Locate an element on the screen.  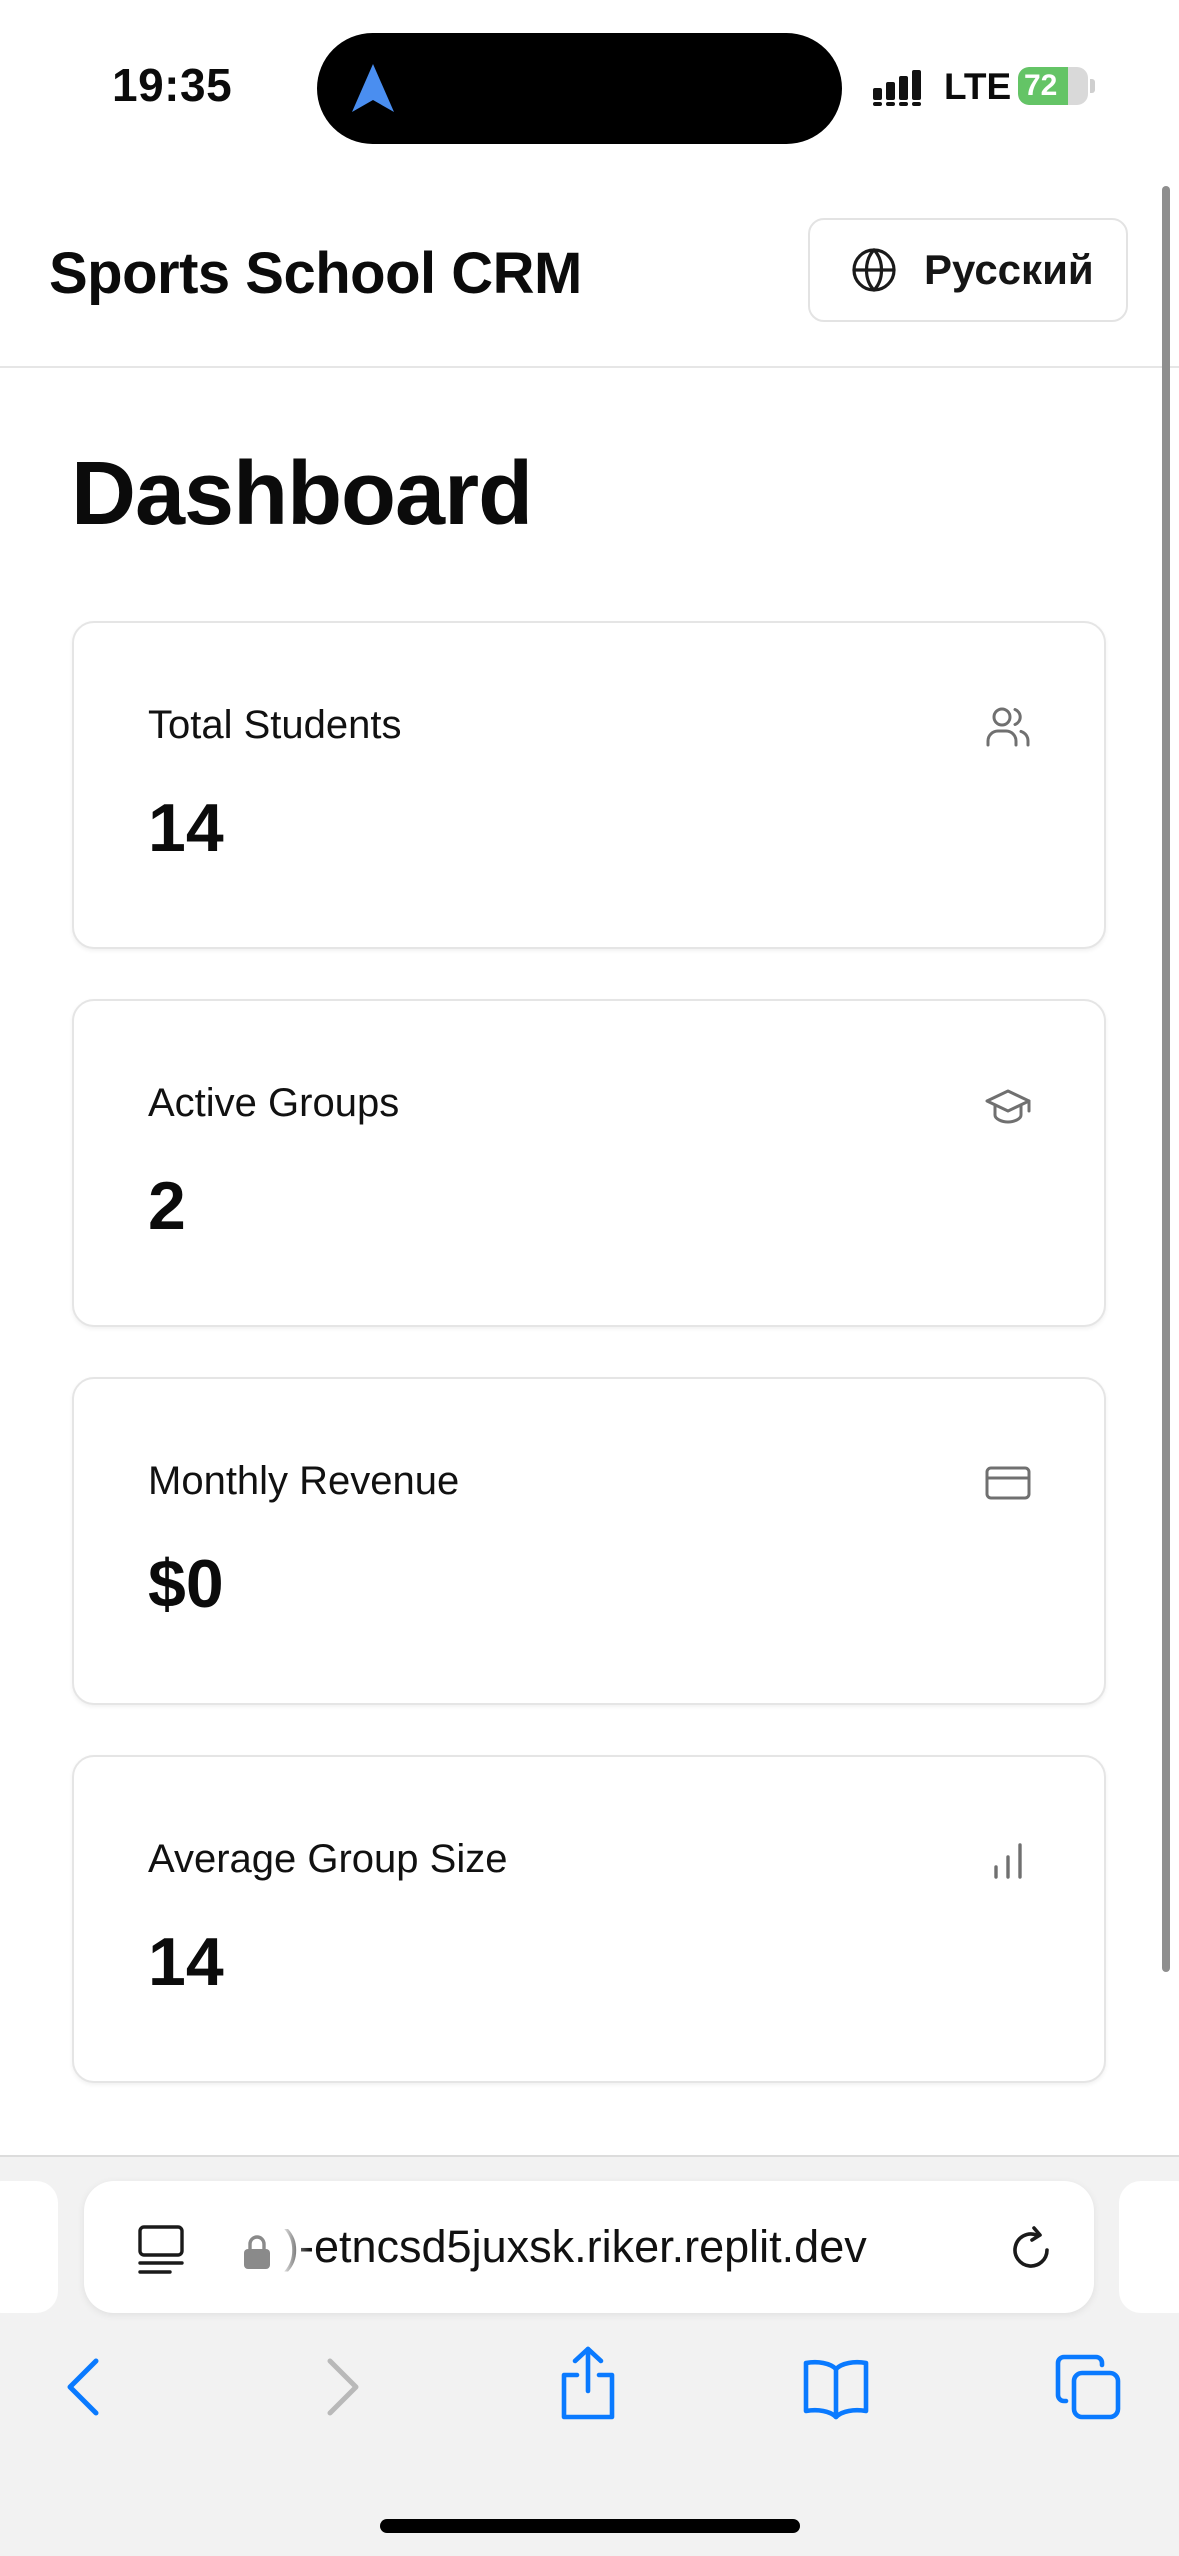
url-fade is located at coordinates (295, 2247).